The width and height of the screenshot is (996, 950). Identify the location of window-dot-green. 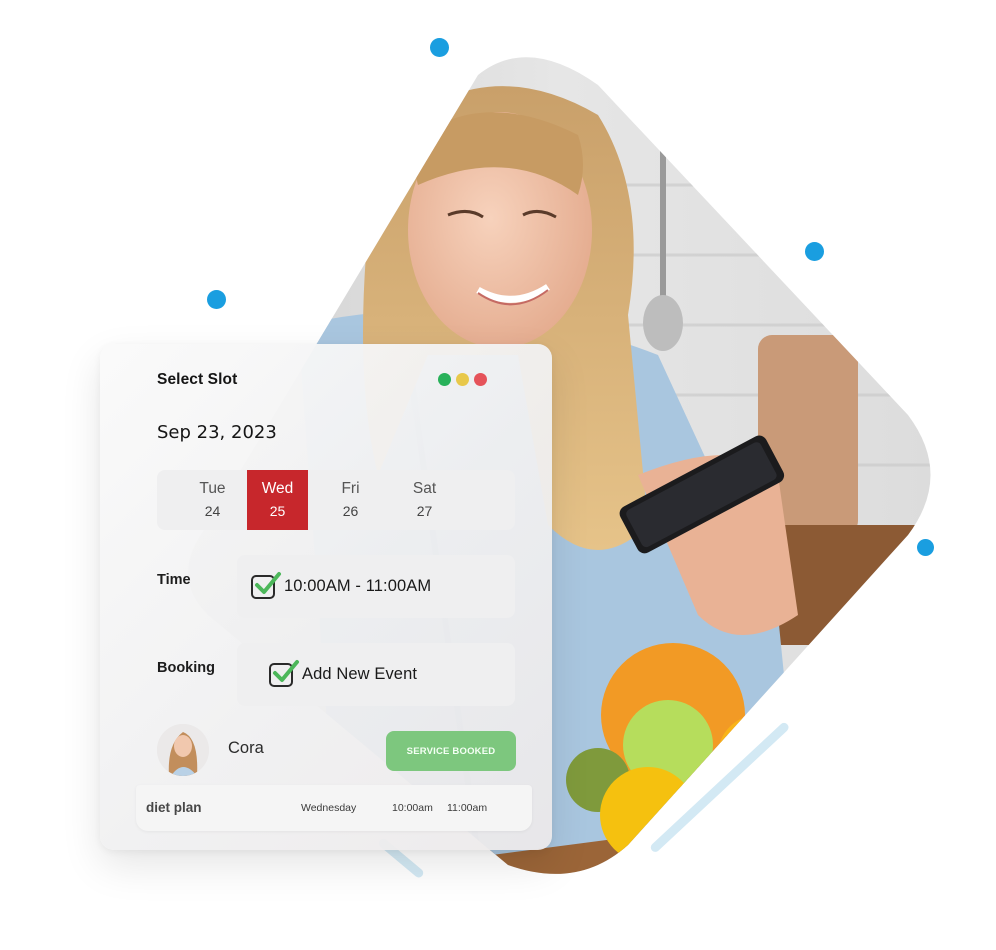
(444, 379).